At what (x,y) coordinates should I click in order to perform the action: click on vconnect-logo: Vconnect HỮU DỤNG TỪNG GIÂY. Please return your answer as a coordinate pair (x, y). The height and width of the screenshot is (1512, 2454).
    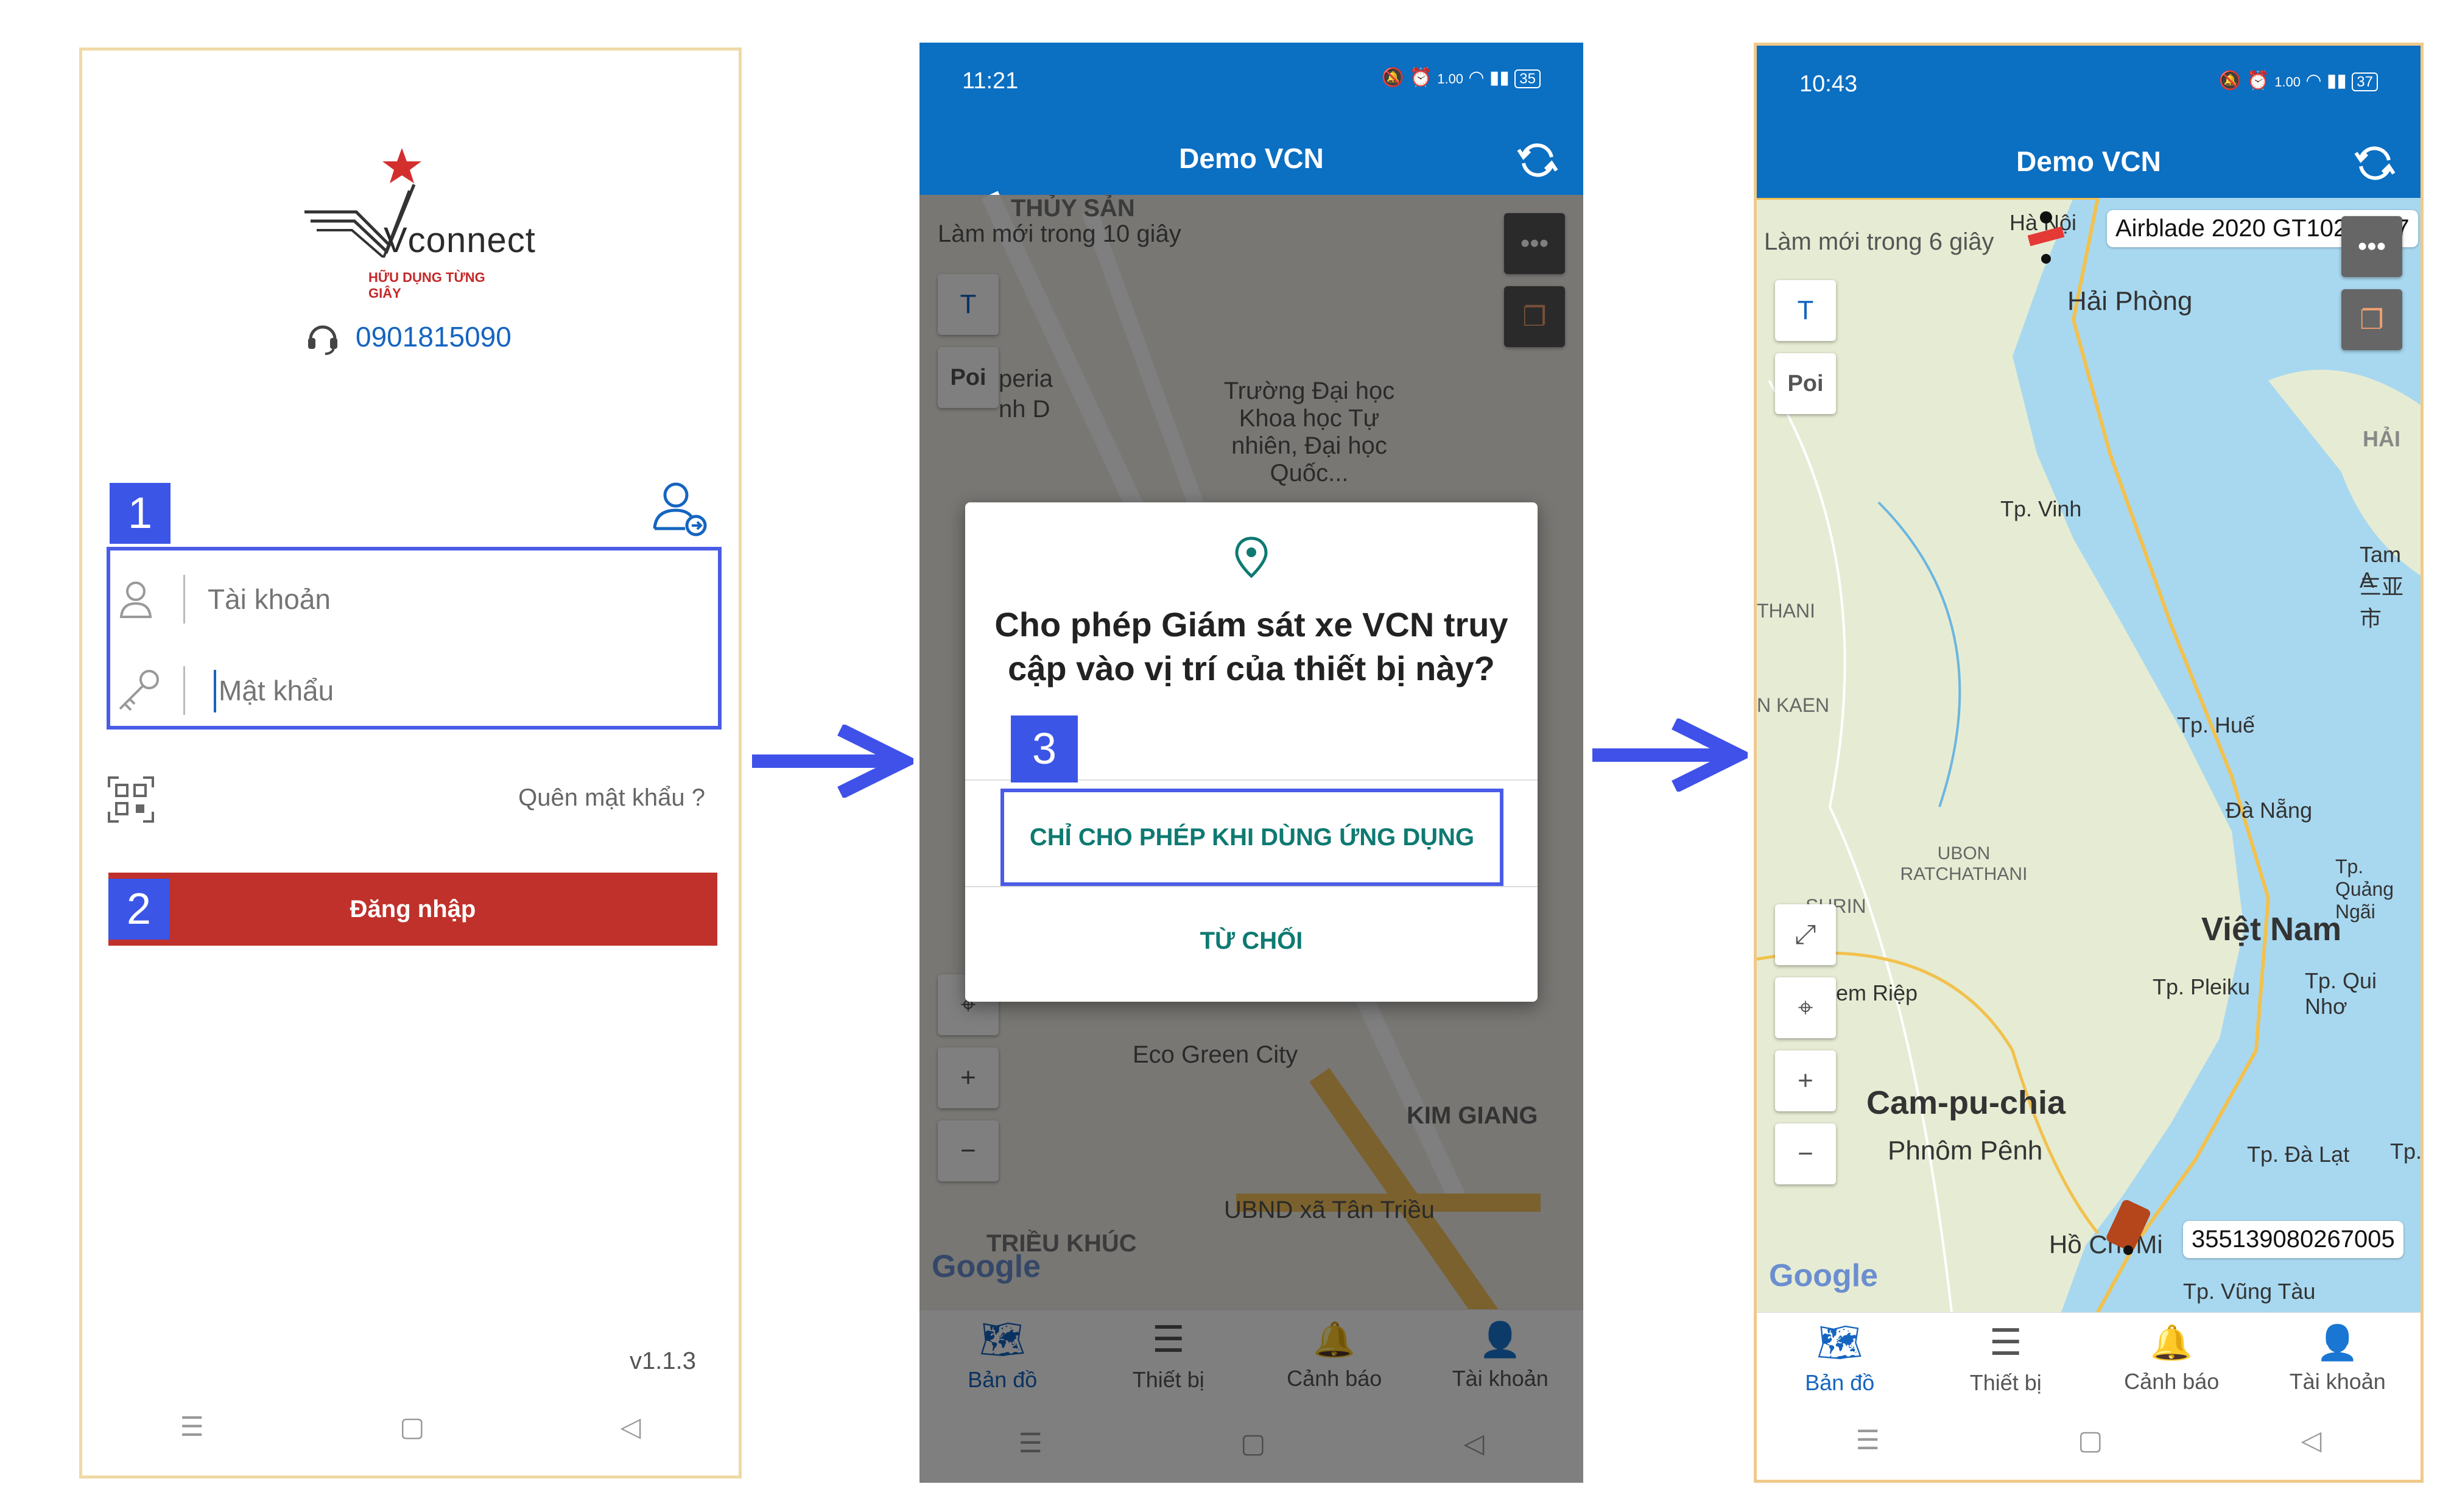
    Looking at the image, I should click on (417, 224).